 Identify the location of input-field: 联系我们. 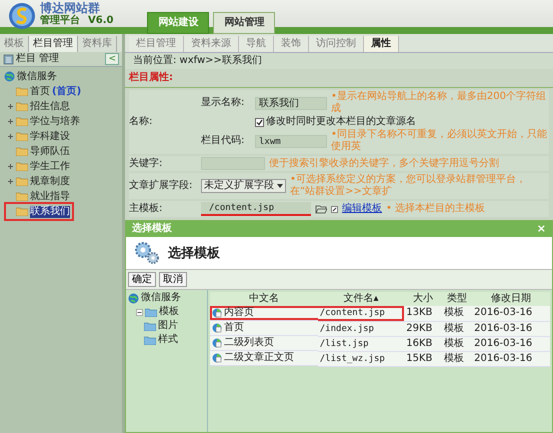
(291, 103).